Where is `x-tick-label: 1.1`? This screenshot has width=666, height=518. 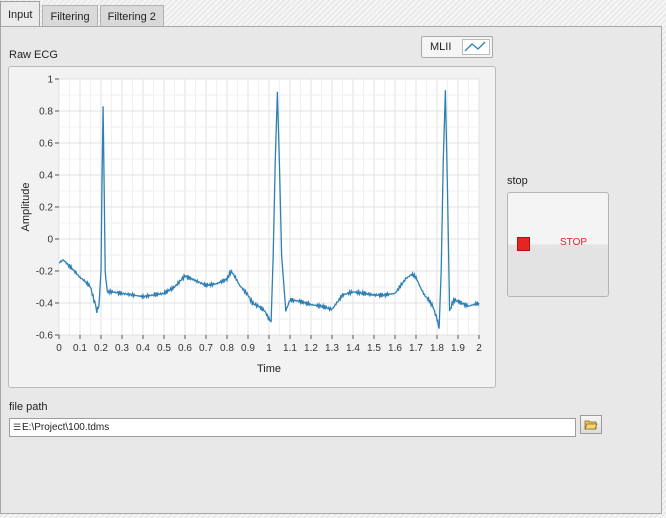 x-tick-label: 1.1 is located at coordinates (290, 348).